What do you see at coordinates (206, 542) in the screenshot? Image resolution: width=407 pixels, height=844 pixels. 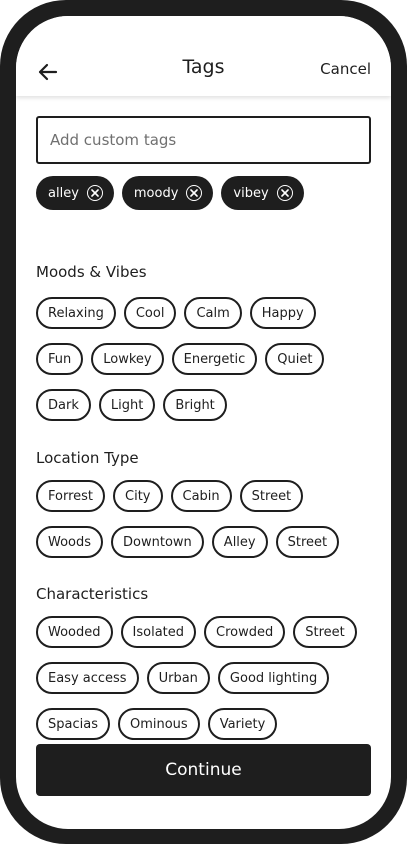 I see `chip-row: Woods Downtown Alley Street` at bounding box center [206, 542].